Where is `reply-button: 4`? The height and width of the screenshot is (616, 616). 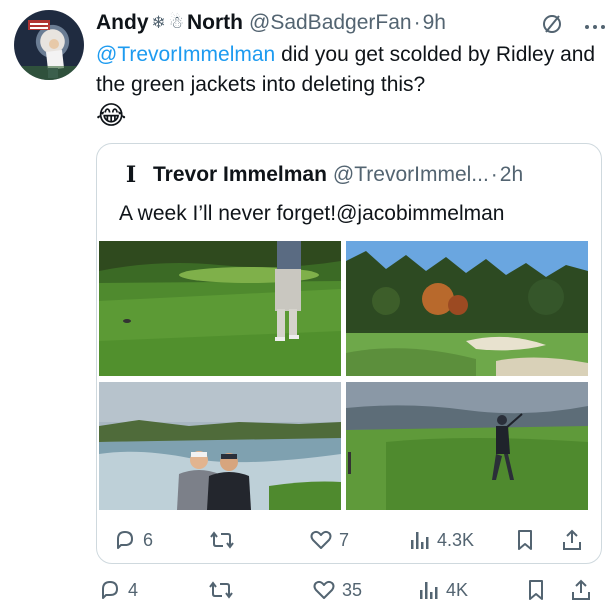 reply-button: 4 is located at coordinates (118, 590).